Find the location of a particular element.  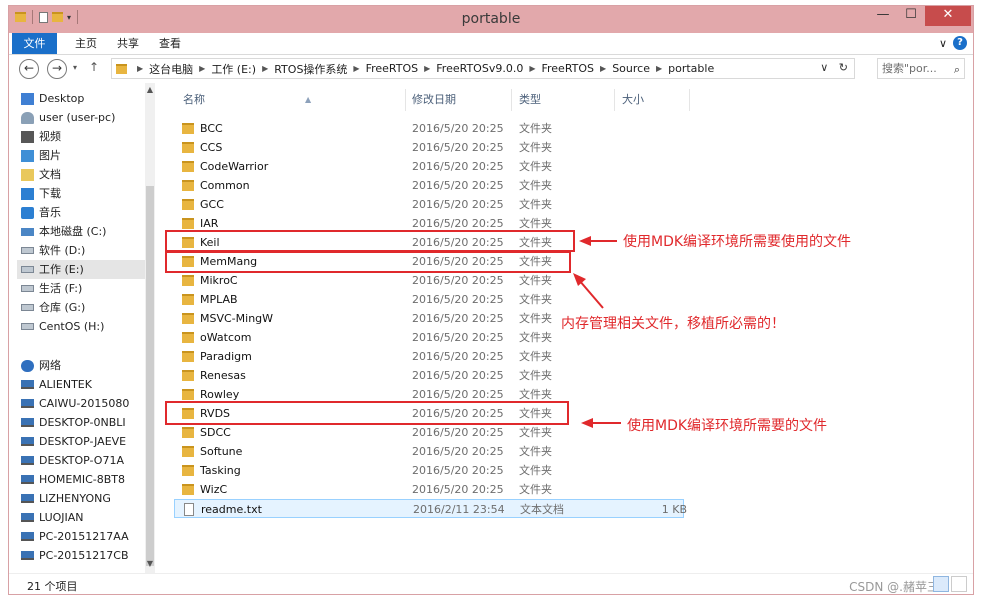

close-button: ✕ is located at coordinates (948, 16).